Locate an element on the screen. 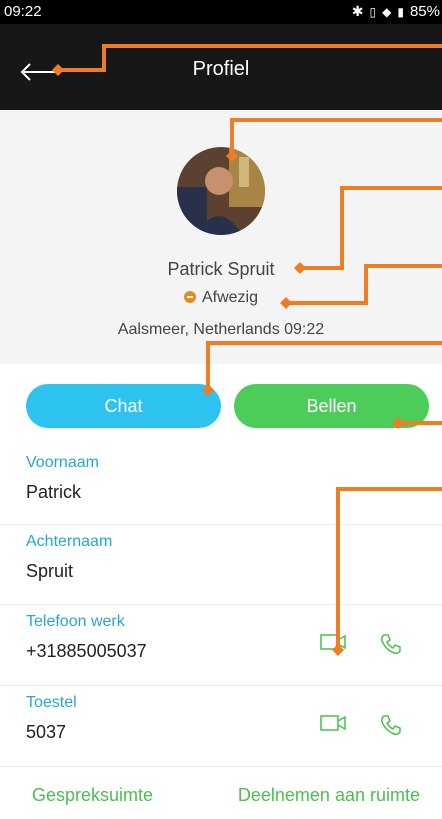 The image size is (442, 819). field-label: Toestel is located at coordinates (51, 702).